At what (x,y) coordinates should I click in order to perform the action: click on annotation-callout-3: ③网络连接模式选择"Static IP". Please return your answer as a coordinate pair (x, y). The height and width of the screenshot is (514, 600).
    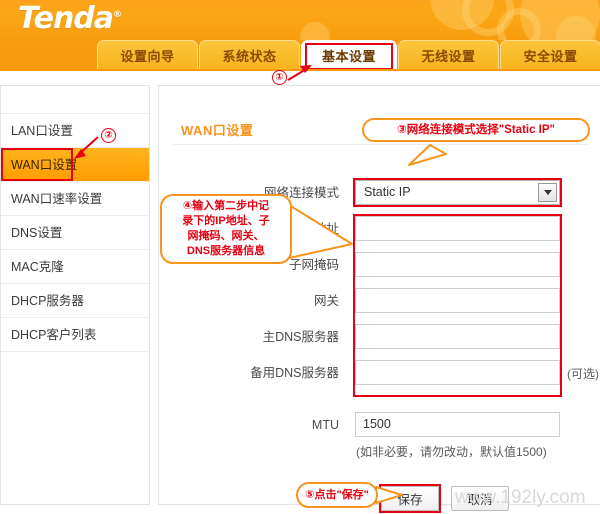
    Looking at the image, I should click on (476, 130).